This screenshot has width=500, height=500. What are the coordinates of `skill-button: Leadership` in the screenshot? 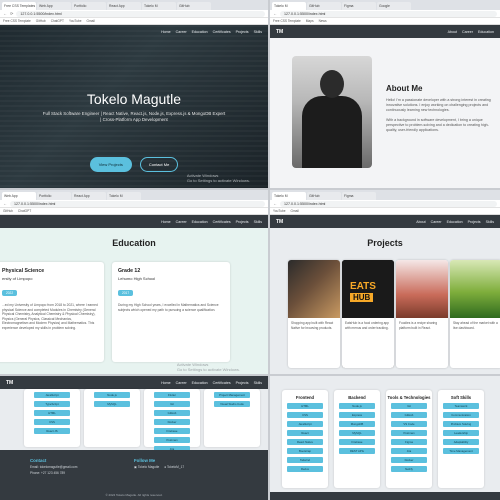 It's located at (461, 433).